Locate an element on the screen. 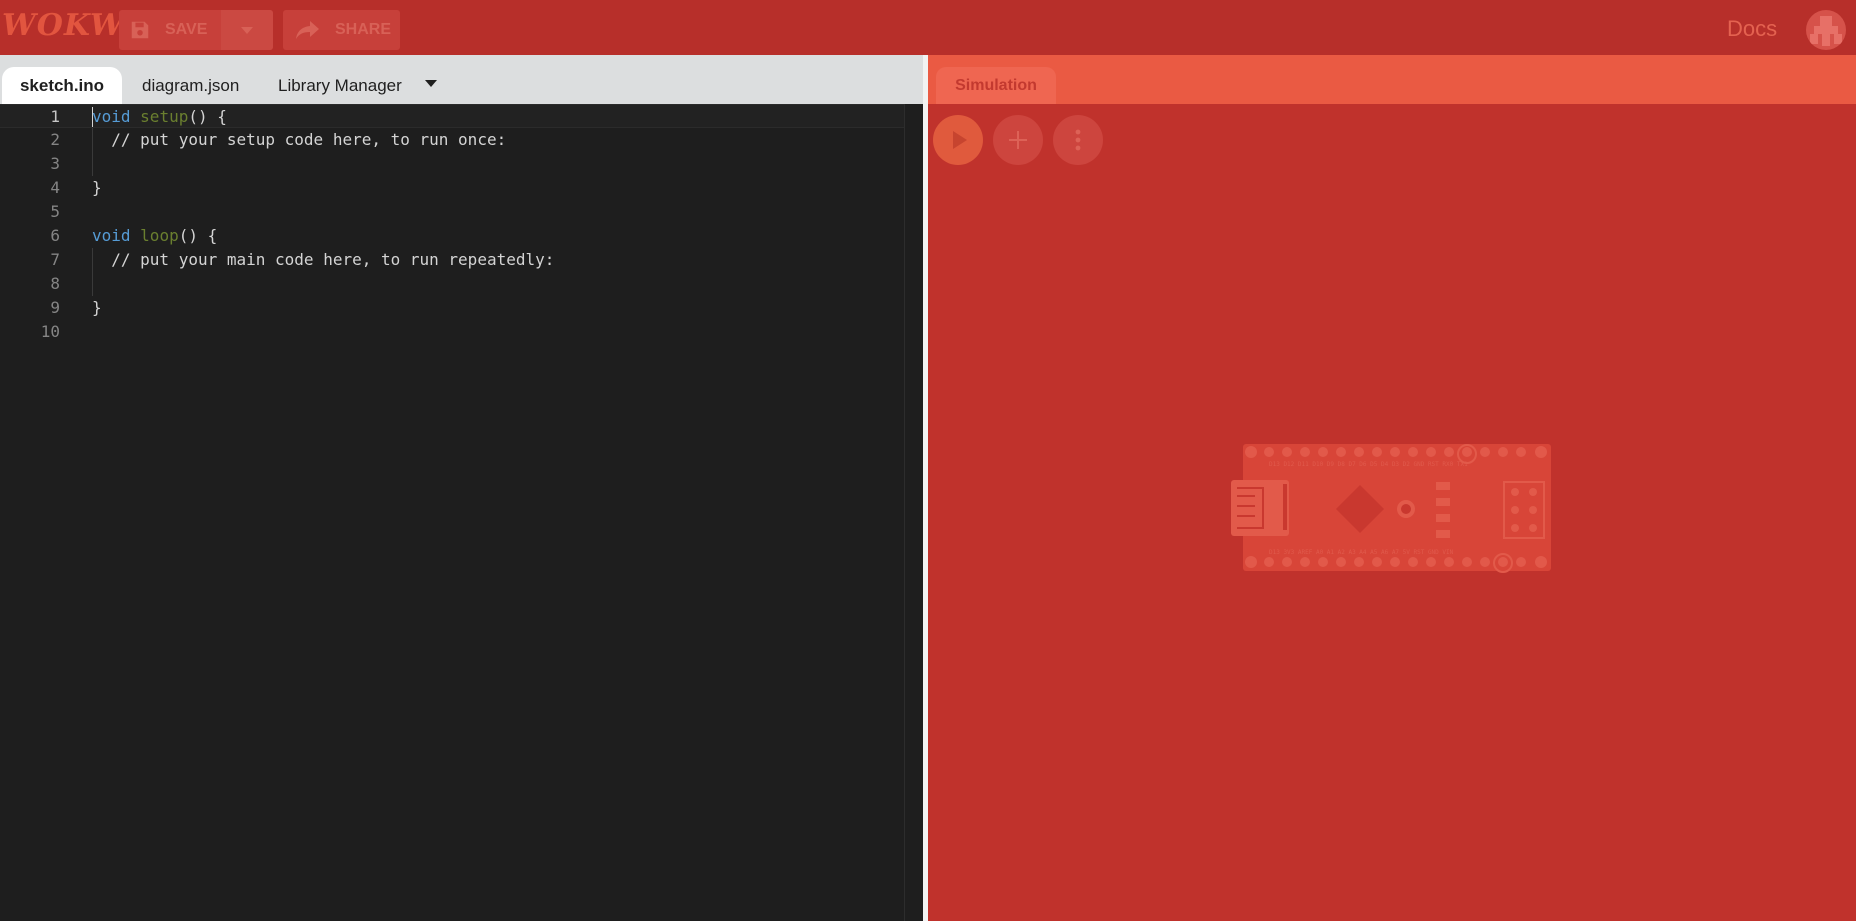 This screenshot has width=1856, height=921. code-line: 5 is located at coordinates (452, 212).